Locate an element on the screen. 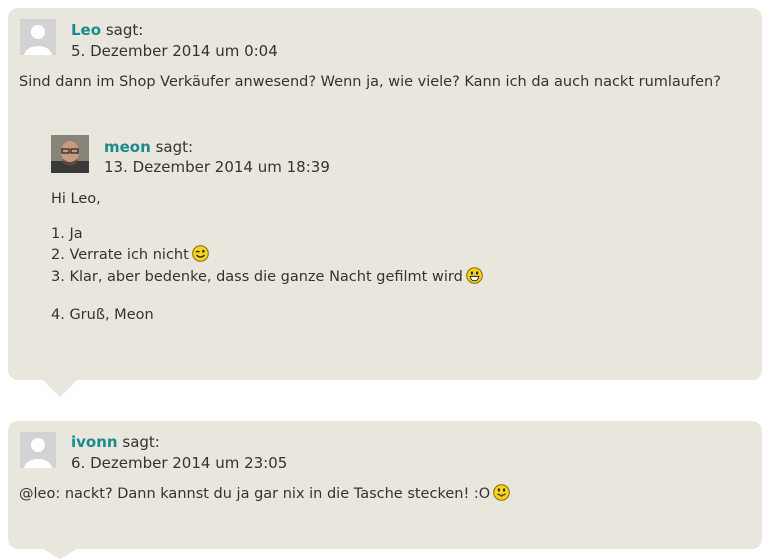 Image resolution: width=768 pixels, height=559 pixels. comment-author-link: Leo is located at coordinates (86, 30).